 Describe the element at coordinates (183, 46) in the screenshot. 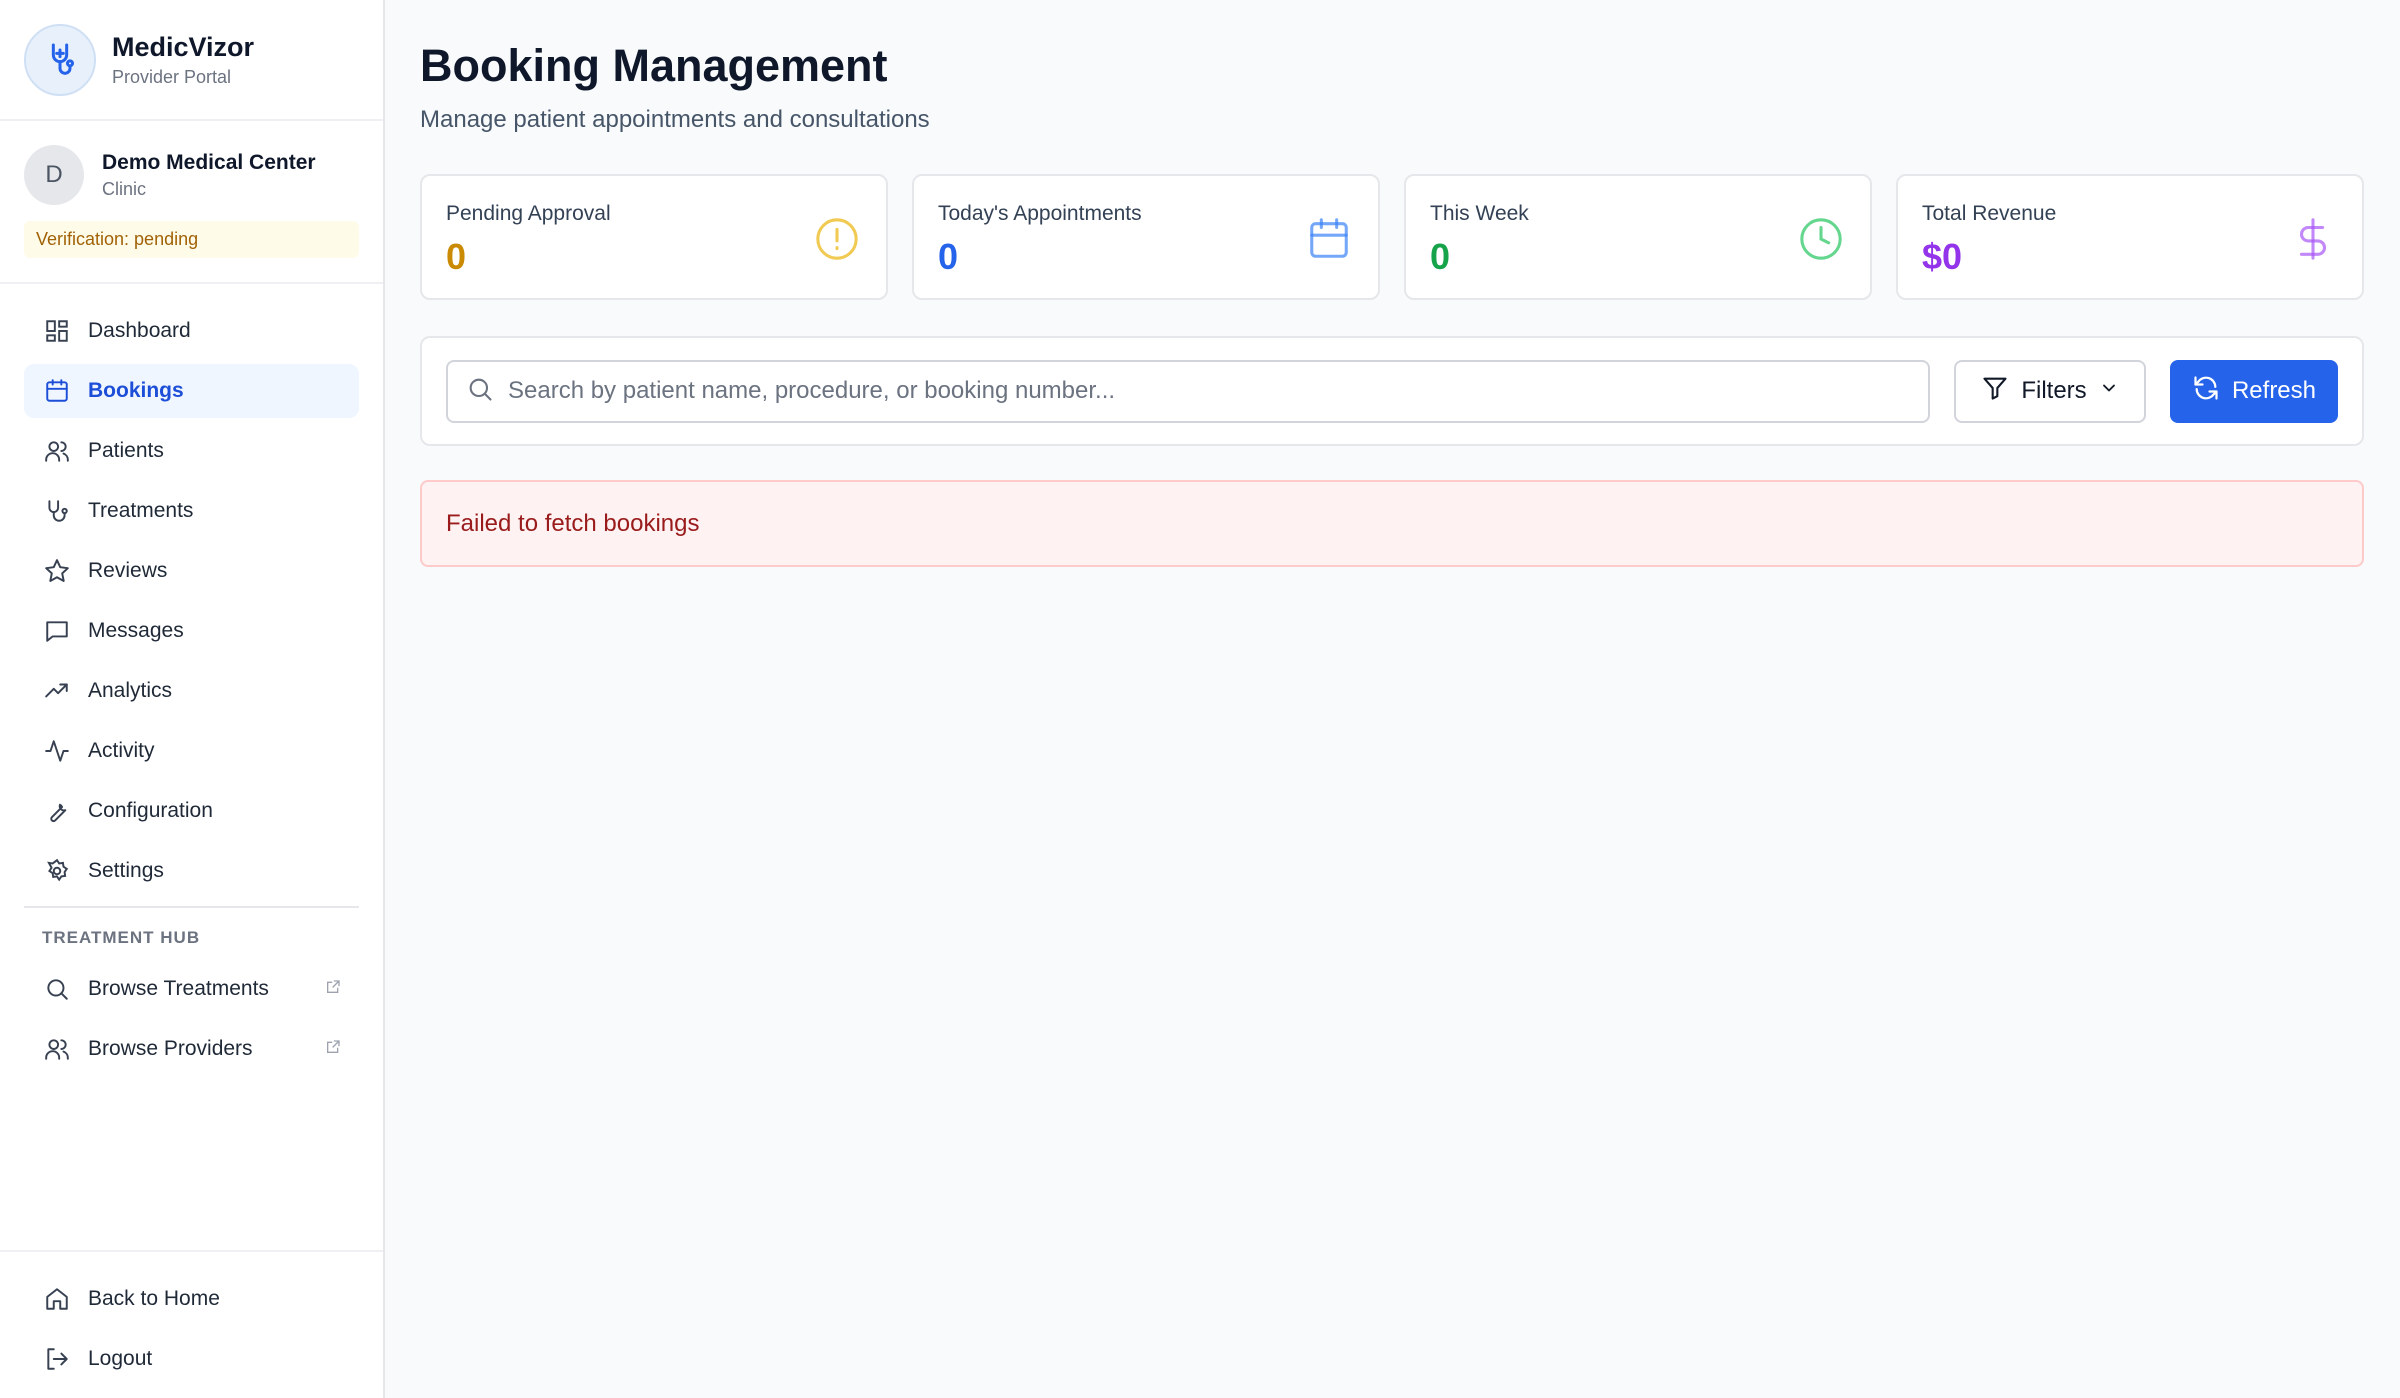

I see `brand-name: MedicVizor` at that location.